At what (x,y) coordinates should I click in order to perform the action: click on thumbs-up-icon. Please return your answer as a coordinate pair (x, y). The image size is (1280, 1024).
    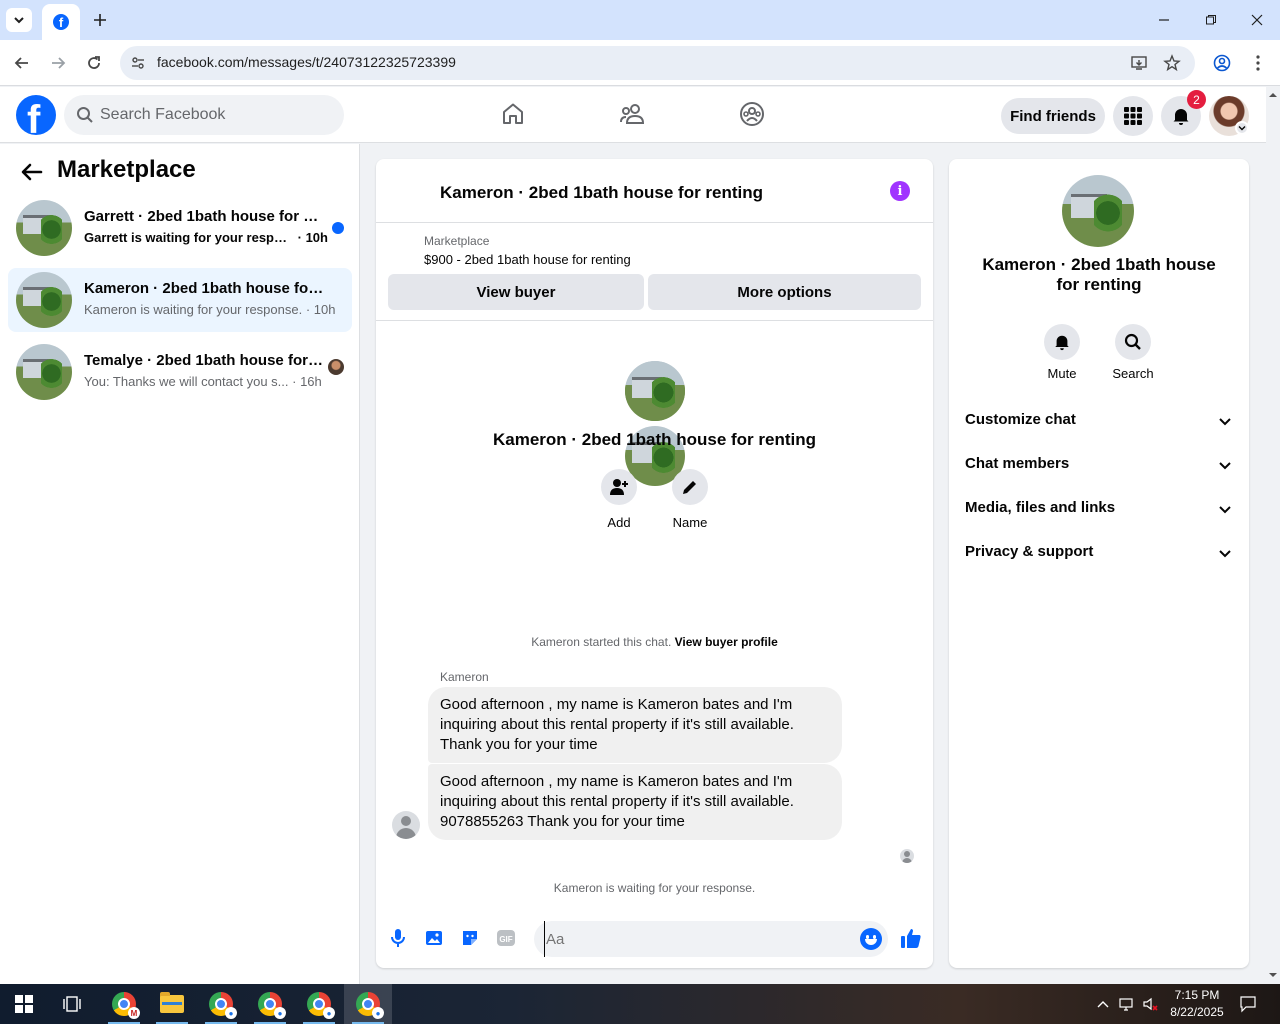
    Looking at the image, I should click on (911, 938).